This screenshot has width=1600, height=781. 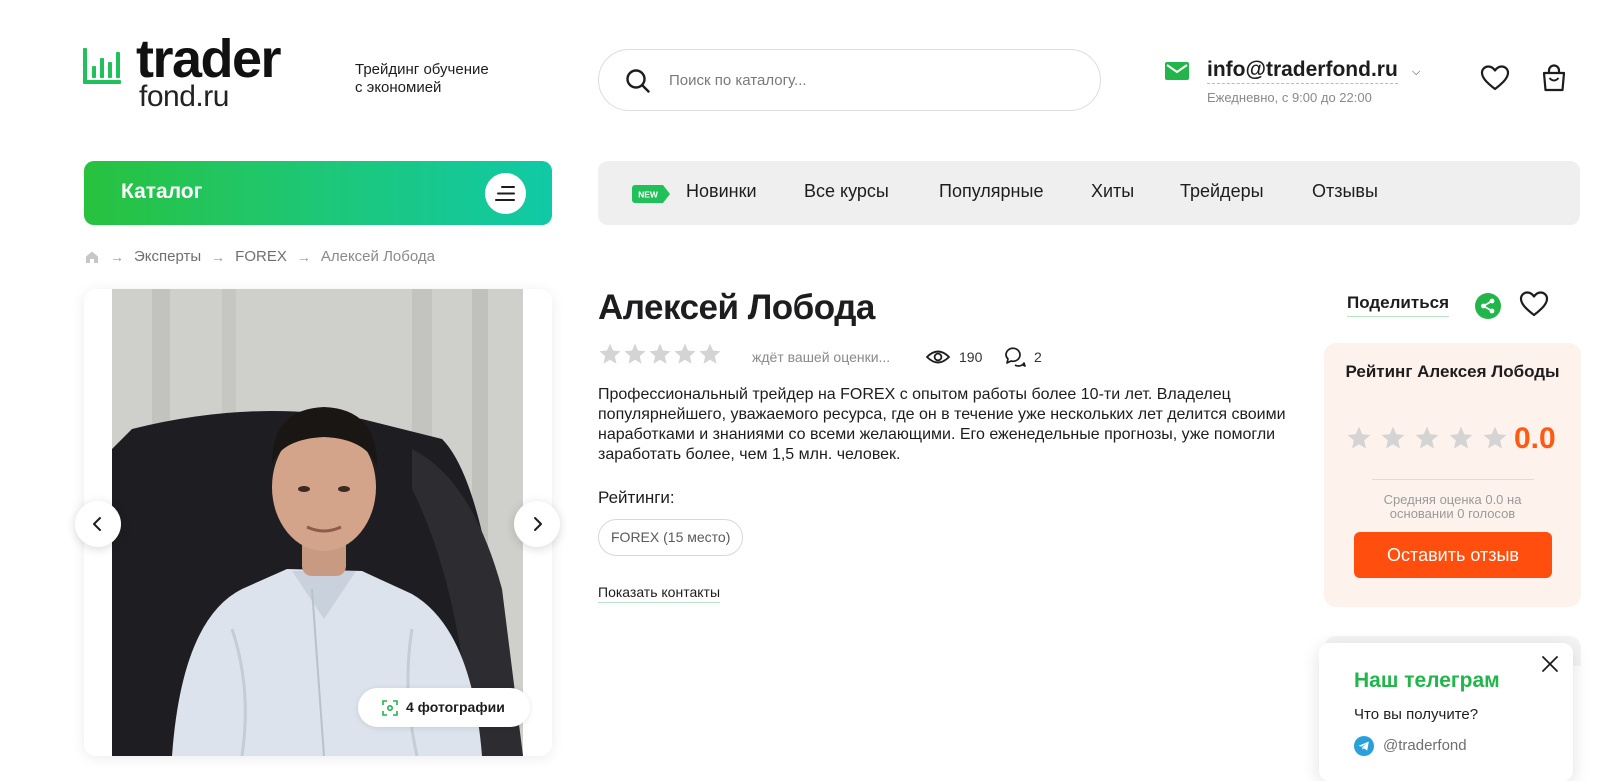 What do you see at coordinates (1550, 664) in the screenshot?
I see `close-icon` at bounding box center [1550, 664].